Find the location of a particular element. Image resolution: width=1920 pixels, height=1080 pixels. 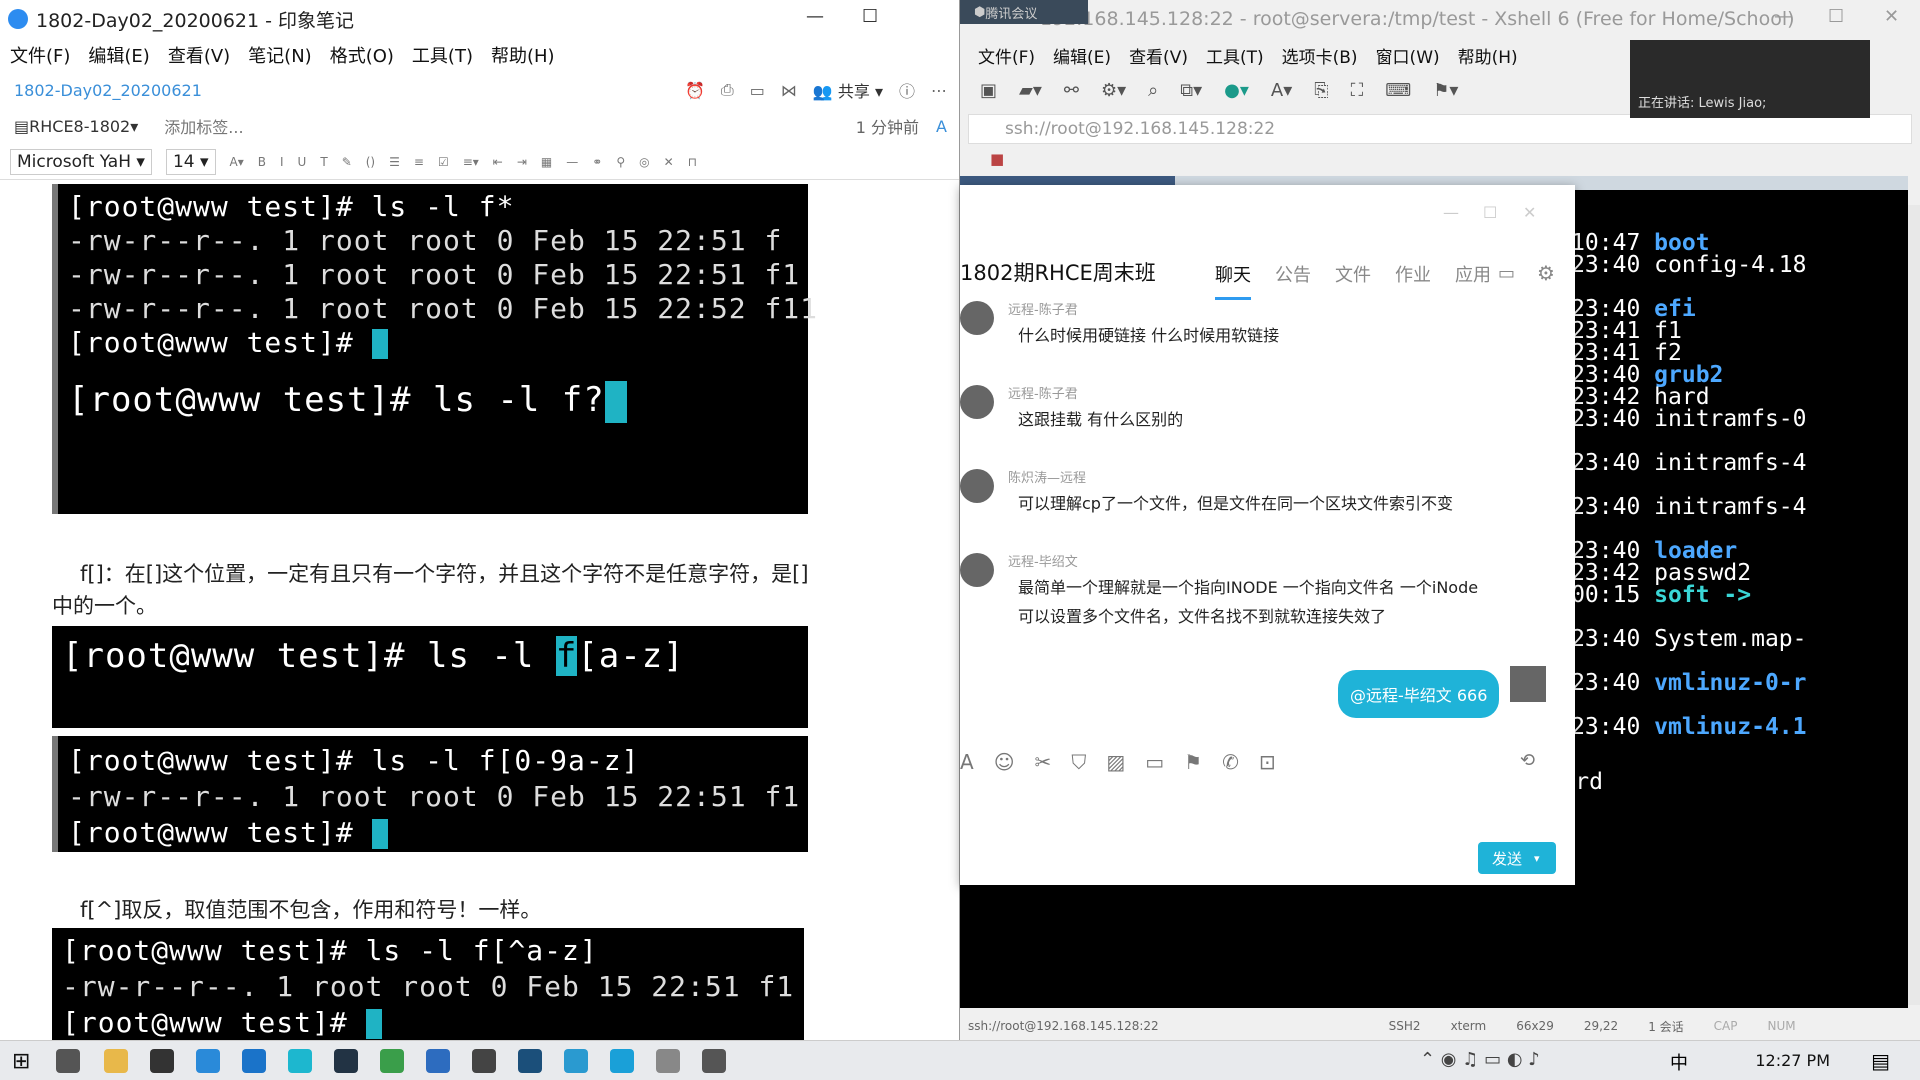

properties-icon: ⚙▾ is located at coordinates (1113, 90).